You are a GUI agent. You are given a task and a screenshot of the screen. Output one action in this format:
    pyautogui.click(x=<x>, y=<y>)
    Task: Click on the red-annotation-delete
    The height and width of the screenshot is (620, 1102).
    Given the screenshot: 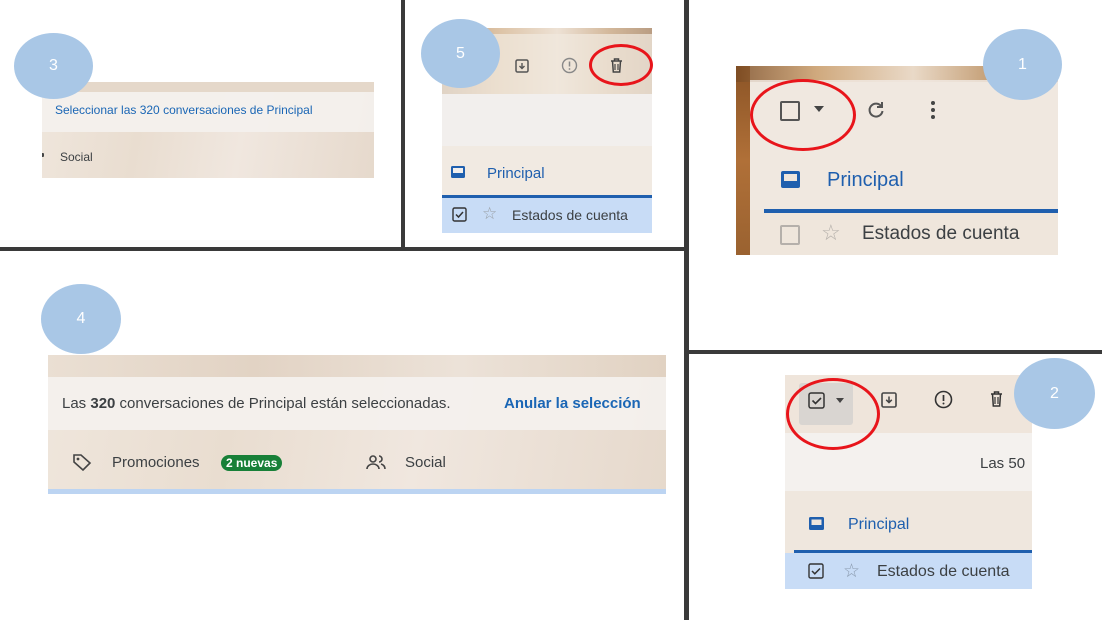 What is the action you would take?
    pyautogui.click(x=621, y=65)
    